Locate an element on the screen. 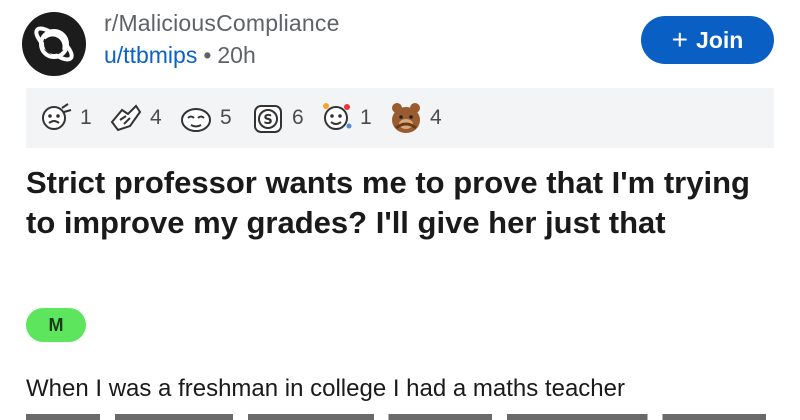 The image size is (800, 420). award-6-icon is located at coordinates (406, 118).